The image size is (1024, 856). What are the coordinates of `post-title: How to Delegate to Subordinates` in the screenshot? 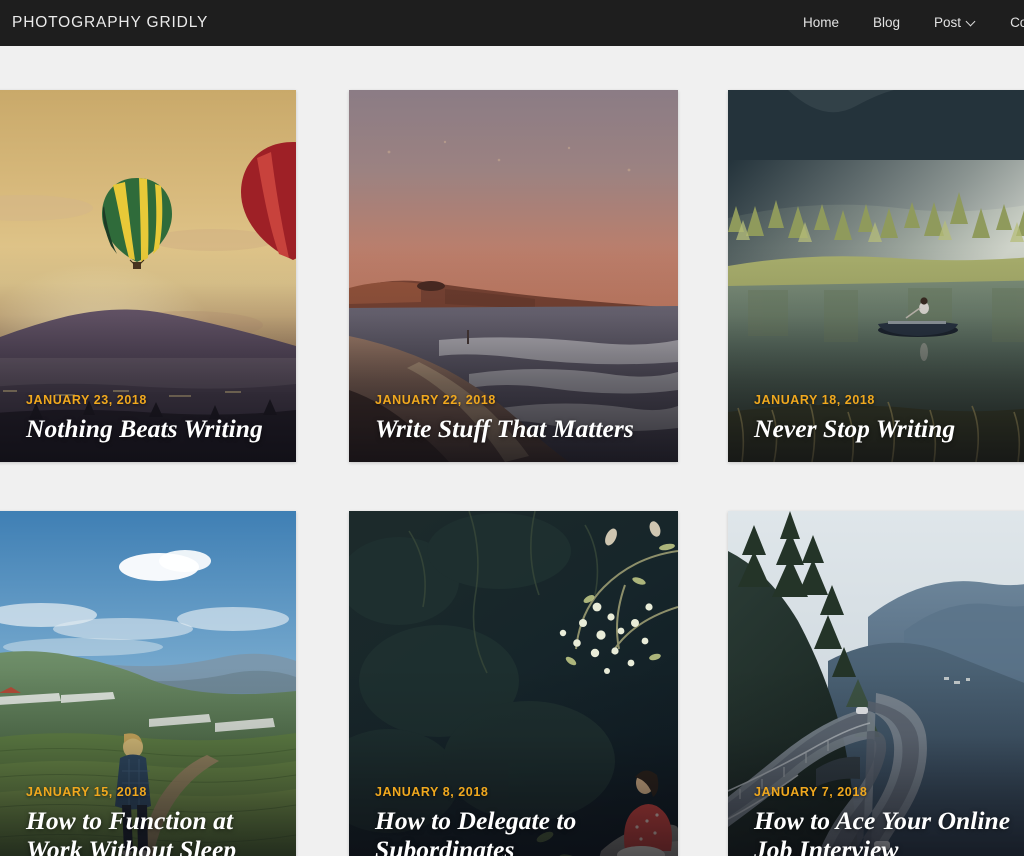 It's located at (513, 831).